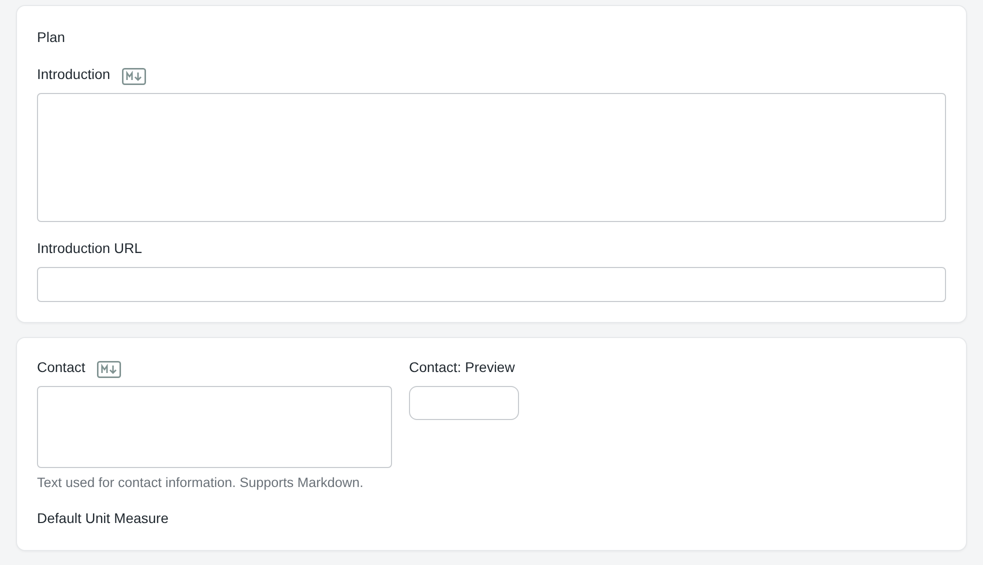 This screenshot has width=983, height=565. I want to click on field-label: Introduction URL, so click(89, 248).